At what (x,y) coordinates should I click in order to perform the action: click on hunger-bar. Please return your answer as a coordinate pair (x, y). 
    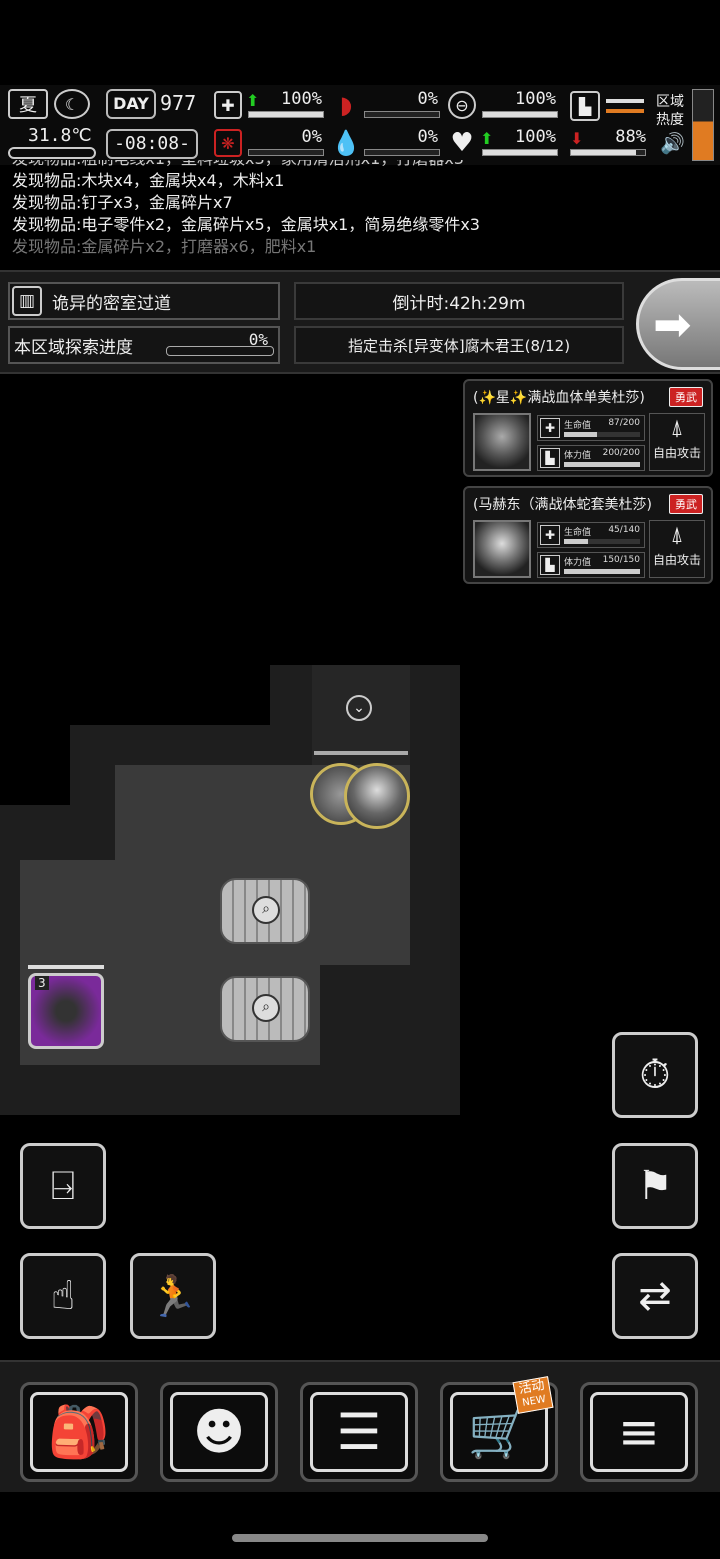
    Looking at the image, I should click on (402, 114).